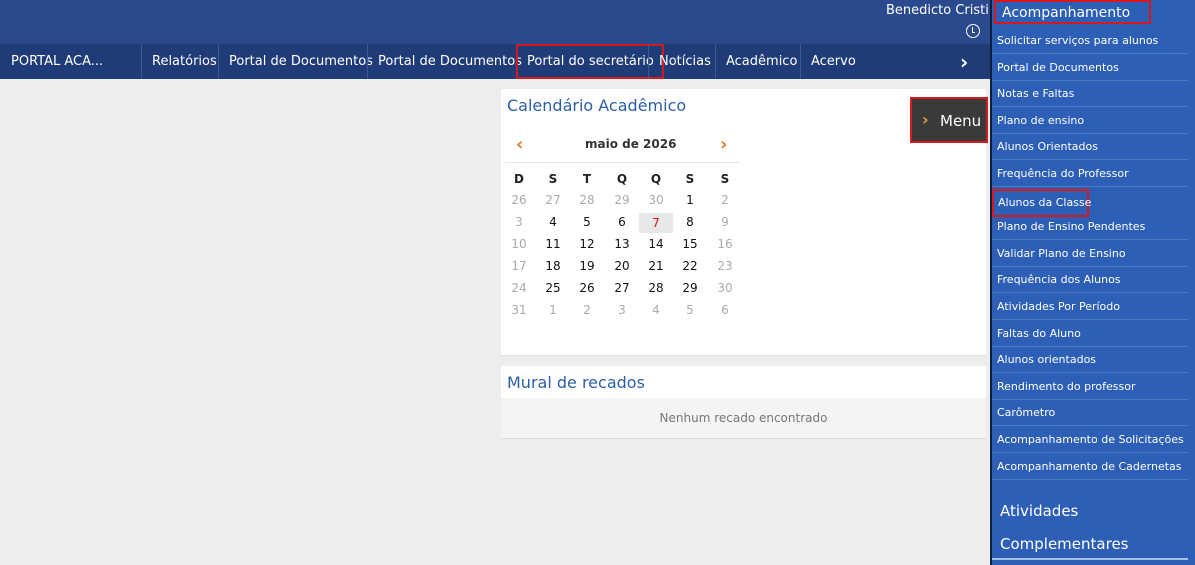 The image size is (1195, 565). Describe the element at coordinates (690, 222) in the screenshot. I see `calendar-day: 8` at that location.